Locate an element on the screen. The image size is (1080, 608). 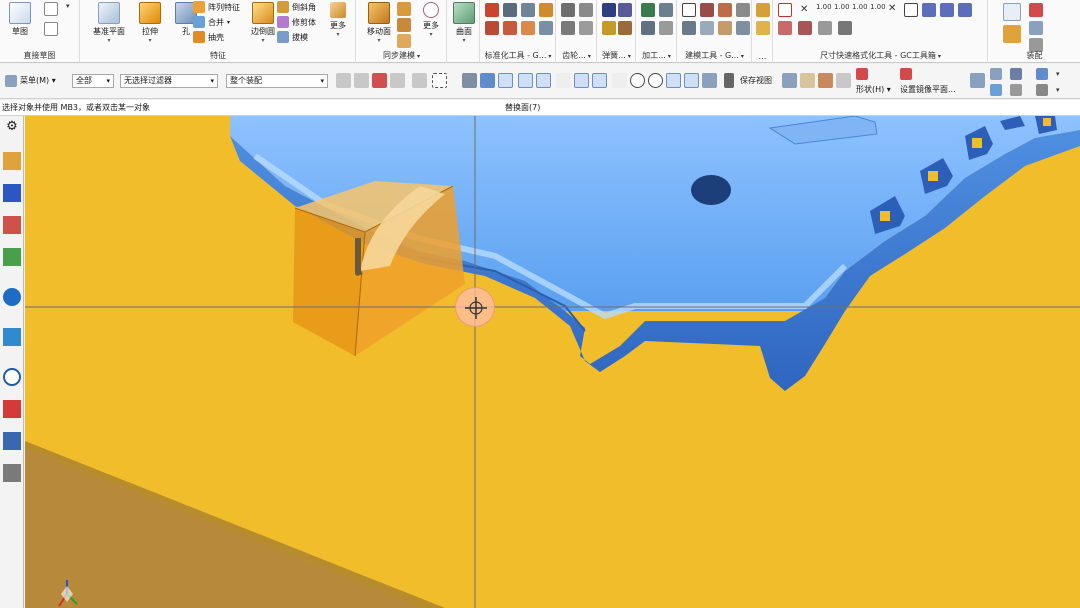
draft-button: 拔模 is located at coordinates (292, 37).